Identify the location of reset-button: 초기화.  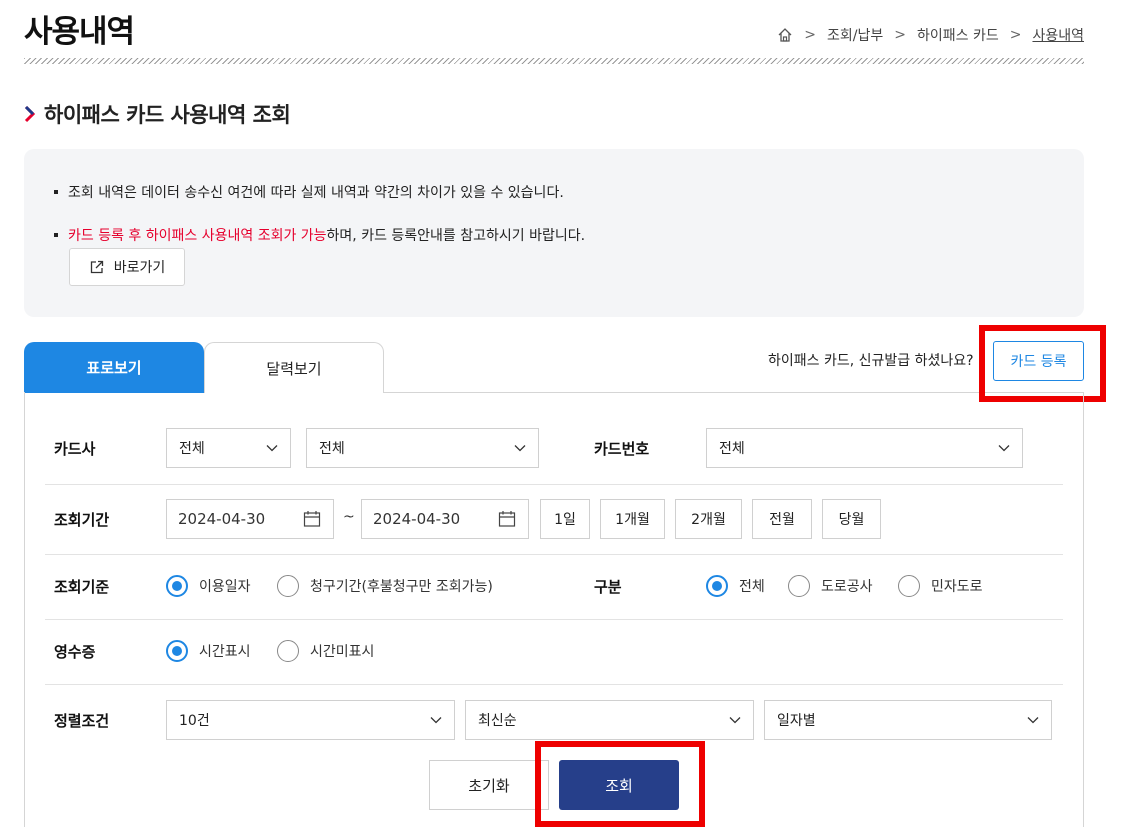
(489, 785).